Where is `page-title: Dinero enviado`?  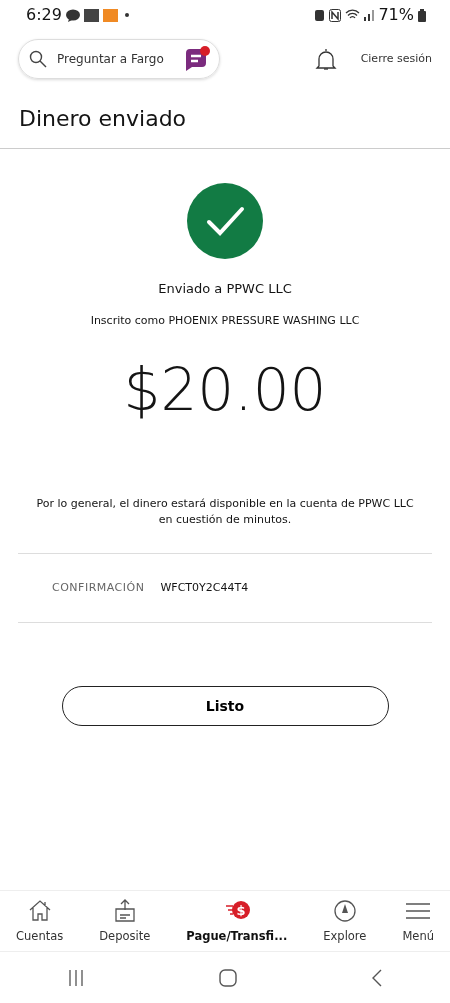
page-title: Dinero enviado is located at coordinates (225, 119).